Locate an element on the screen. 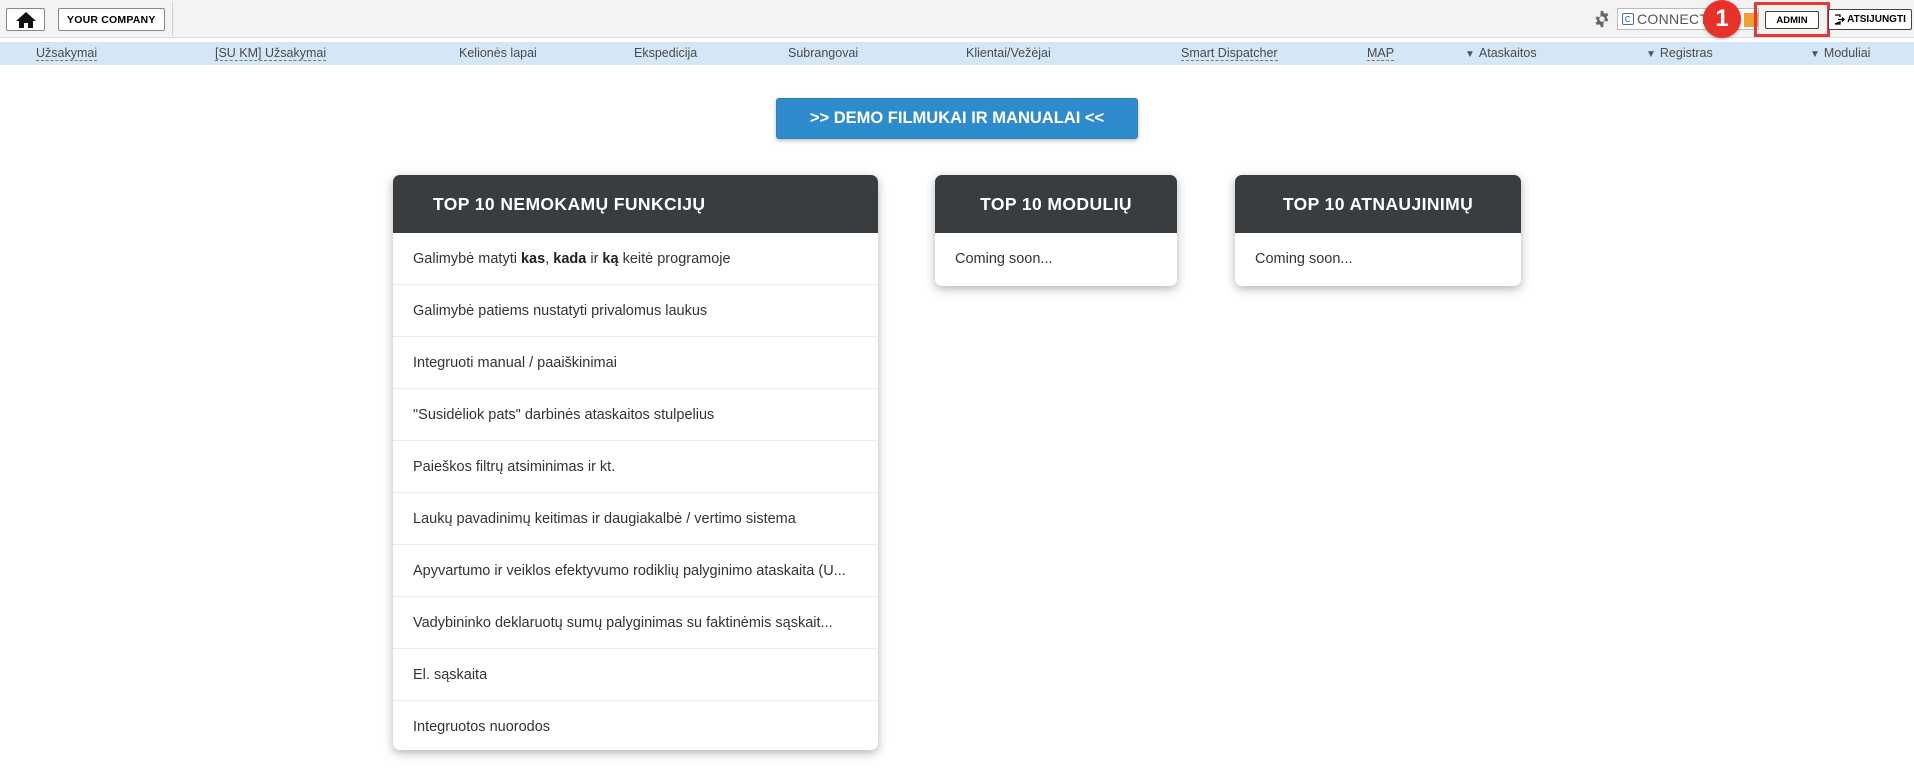 The height and width of the screenshot is (778, 1914). nav-item-label: Registras is located at coordinates (1686, 53).